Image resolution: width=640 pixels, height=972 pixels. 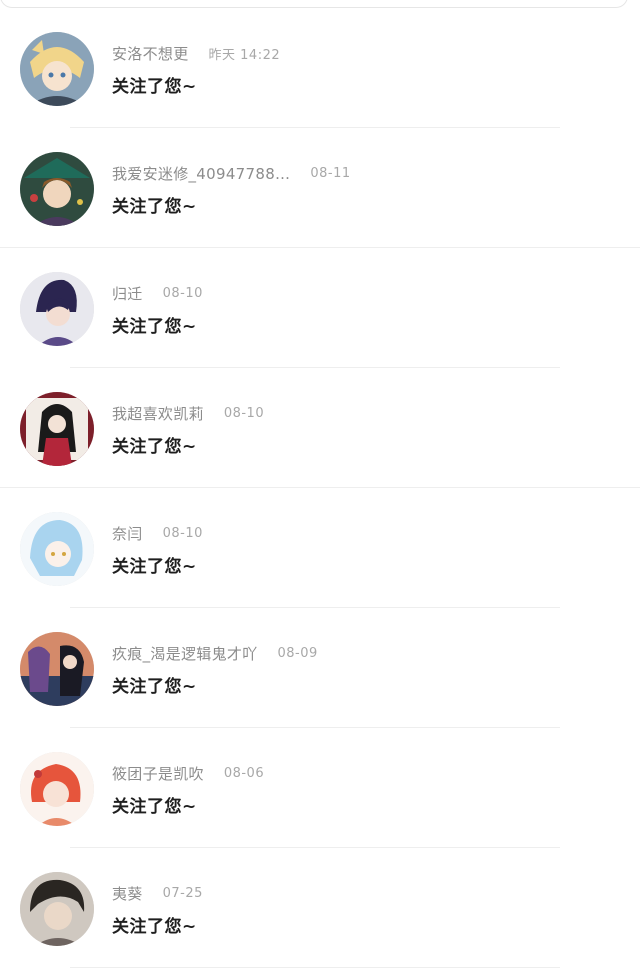 What do you see at coordinates (182, 893) in the screenshot?
I see `timestamp: 07-25` at bounding box center [182, 893].